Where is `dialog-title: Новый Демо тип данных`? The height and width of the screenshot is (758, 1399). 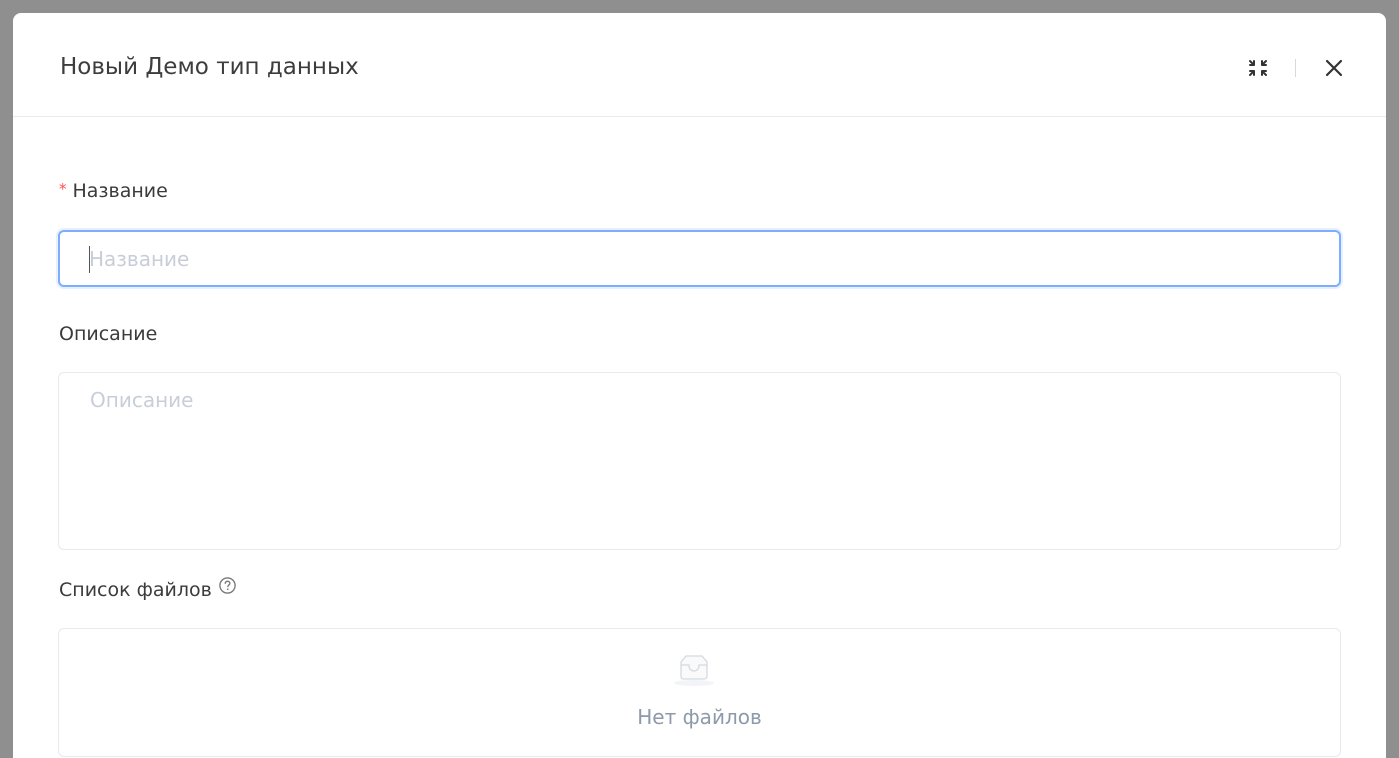 dialog-title: Новый Демо тип данных is located at coordinates (209, 67).